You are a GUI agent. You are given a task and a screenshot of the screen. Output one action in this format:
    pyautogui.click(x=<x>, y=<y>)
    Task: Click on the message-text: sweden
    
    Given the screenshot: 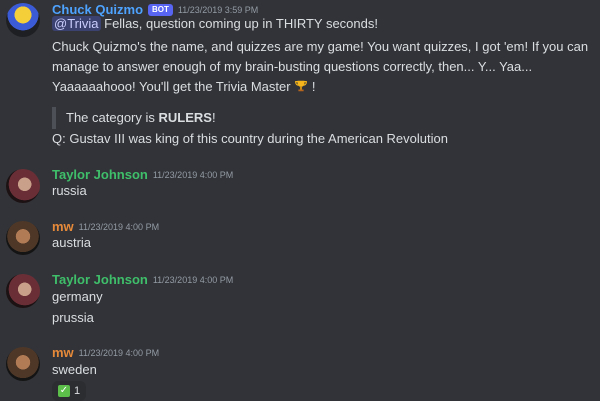 What is the action you would take?
    pyautogui.click(x=74, y=369)
    